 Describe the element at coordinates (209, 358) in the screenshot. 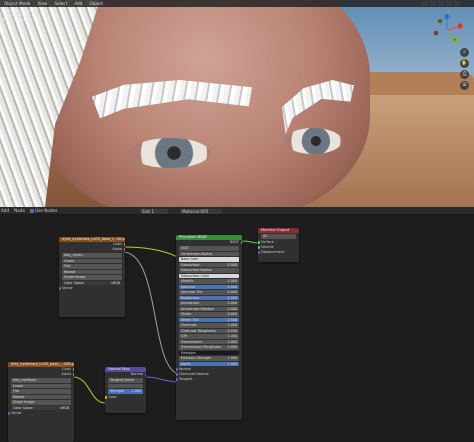

I see `bsdf-input-emission-strength: Emission Strength 1.000` at that location.